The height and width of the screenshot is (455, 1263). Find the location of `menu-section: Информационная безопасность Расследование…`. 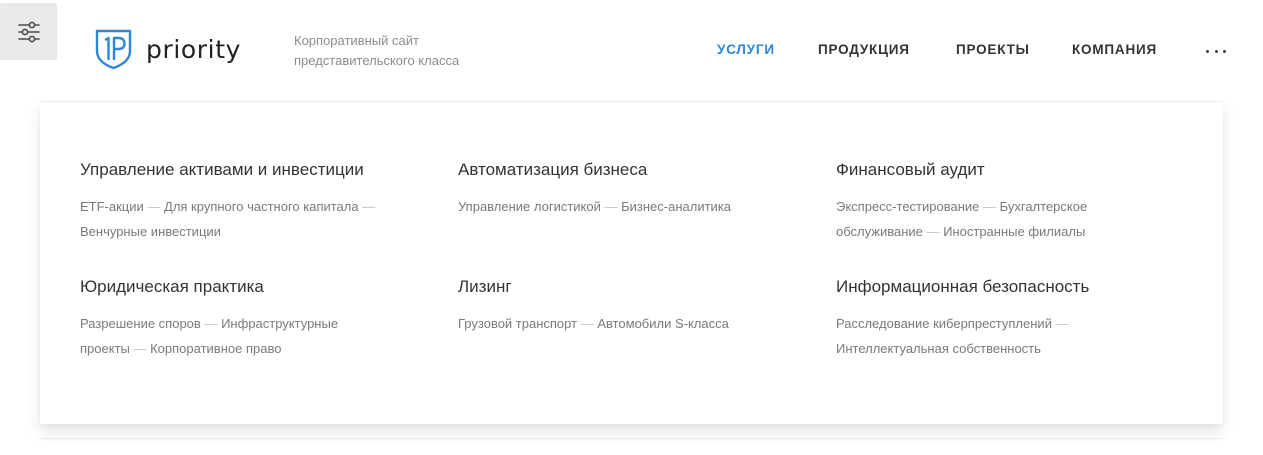

menu-section: Информационная безопасность Расследование… is located at coordinates (976, 318).